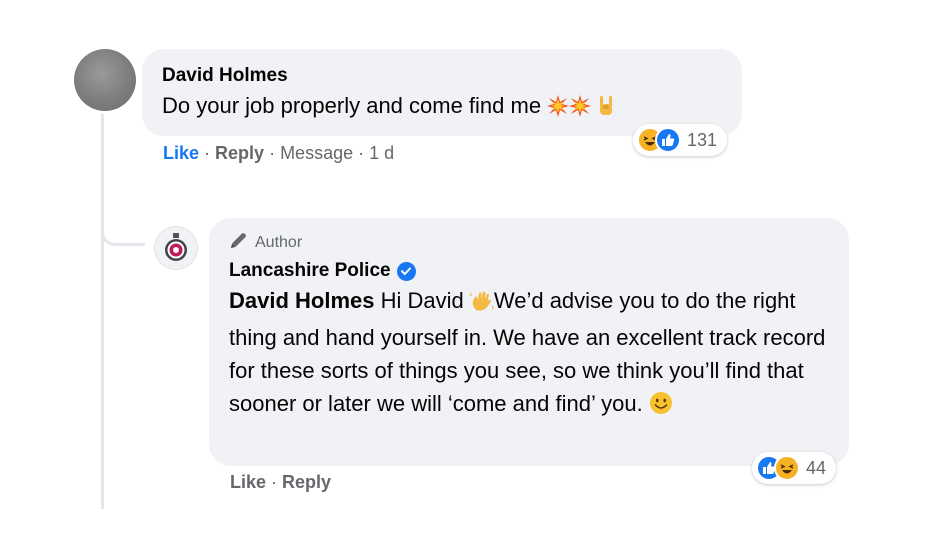 The image size is (935, 534). What do you see at coordinates (102, 311) in the screenshot?
I see `thread-connector-line` at bounding box center [102, 311].